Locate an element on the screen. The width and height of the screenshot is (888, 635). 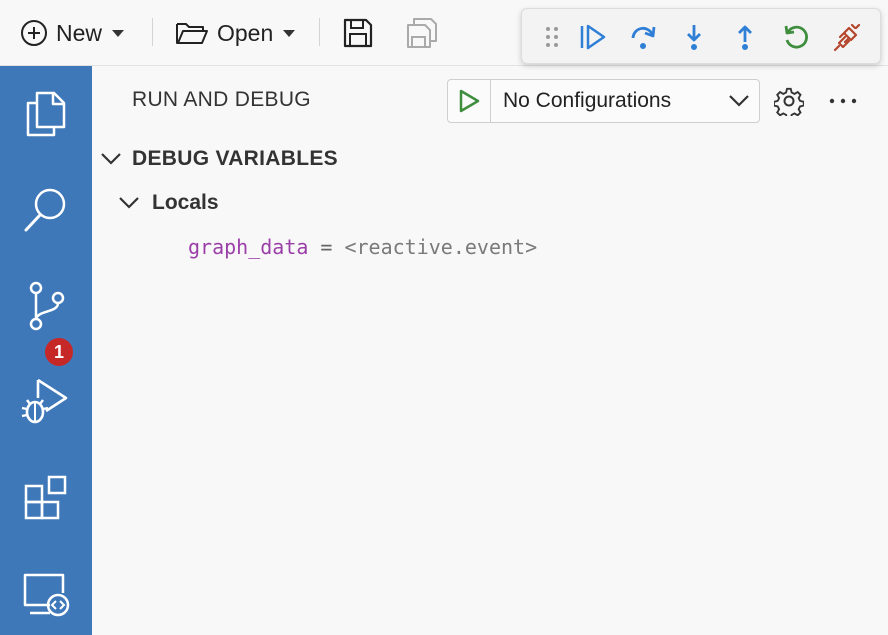
explorer-icon is located at coordinates (46, 114).